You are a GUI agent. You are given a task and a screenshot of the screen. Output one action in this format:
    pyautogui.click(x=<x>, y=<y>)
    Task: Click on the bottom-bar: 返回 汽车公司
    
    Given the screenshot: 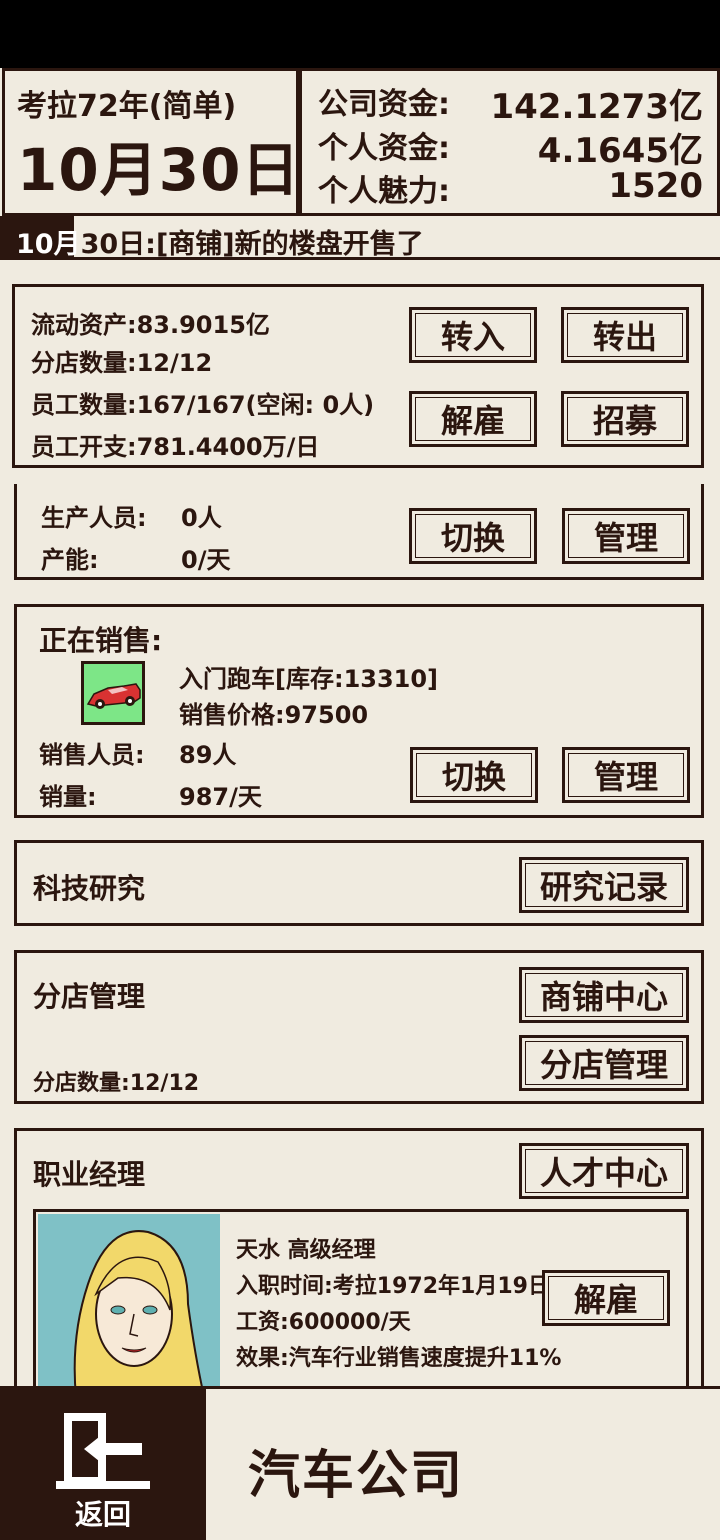 What is the action you would take?
    pyautogui.click(x=360, y=1463)
    